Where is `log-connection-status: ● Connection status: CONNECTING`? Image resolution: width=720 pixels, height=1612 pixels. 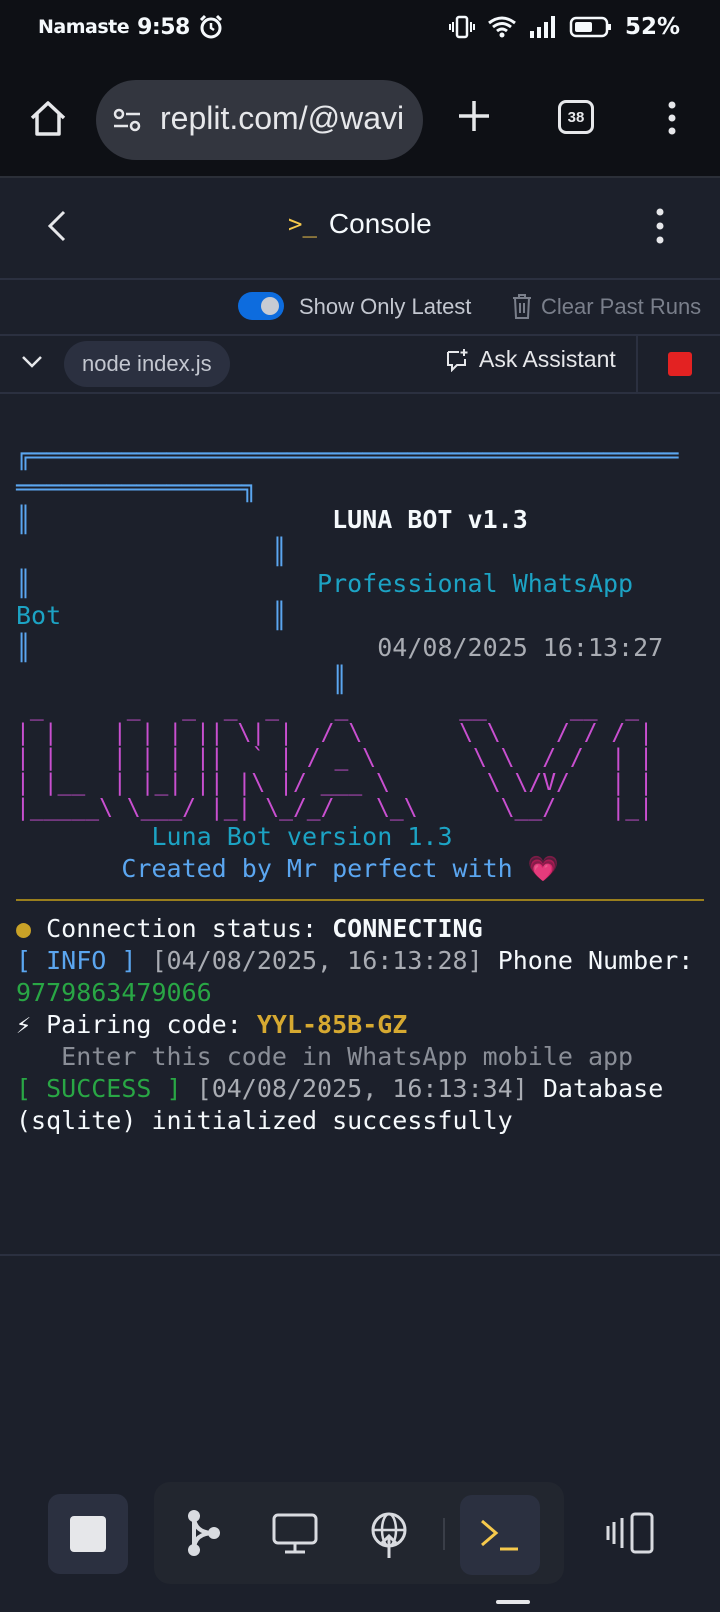
log-connection-status: ● Connection status: CONNECTING is located at coordinates (360, 929).